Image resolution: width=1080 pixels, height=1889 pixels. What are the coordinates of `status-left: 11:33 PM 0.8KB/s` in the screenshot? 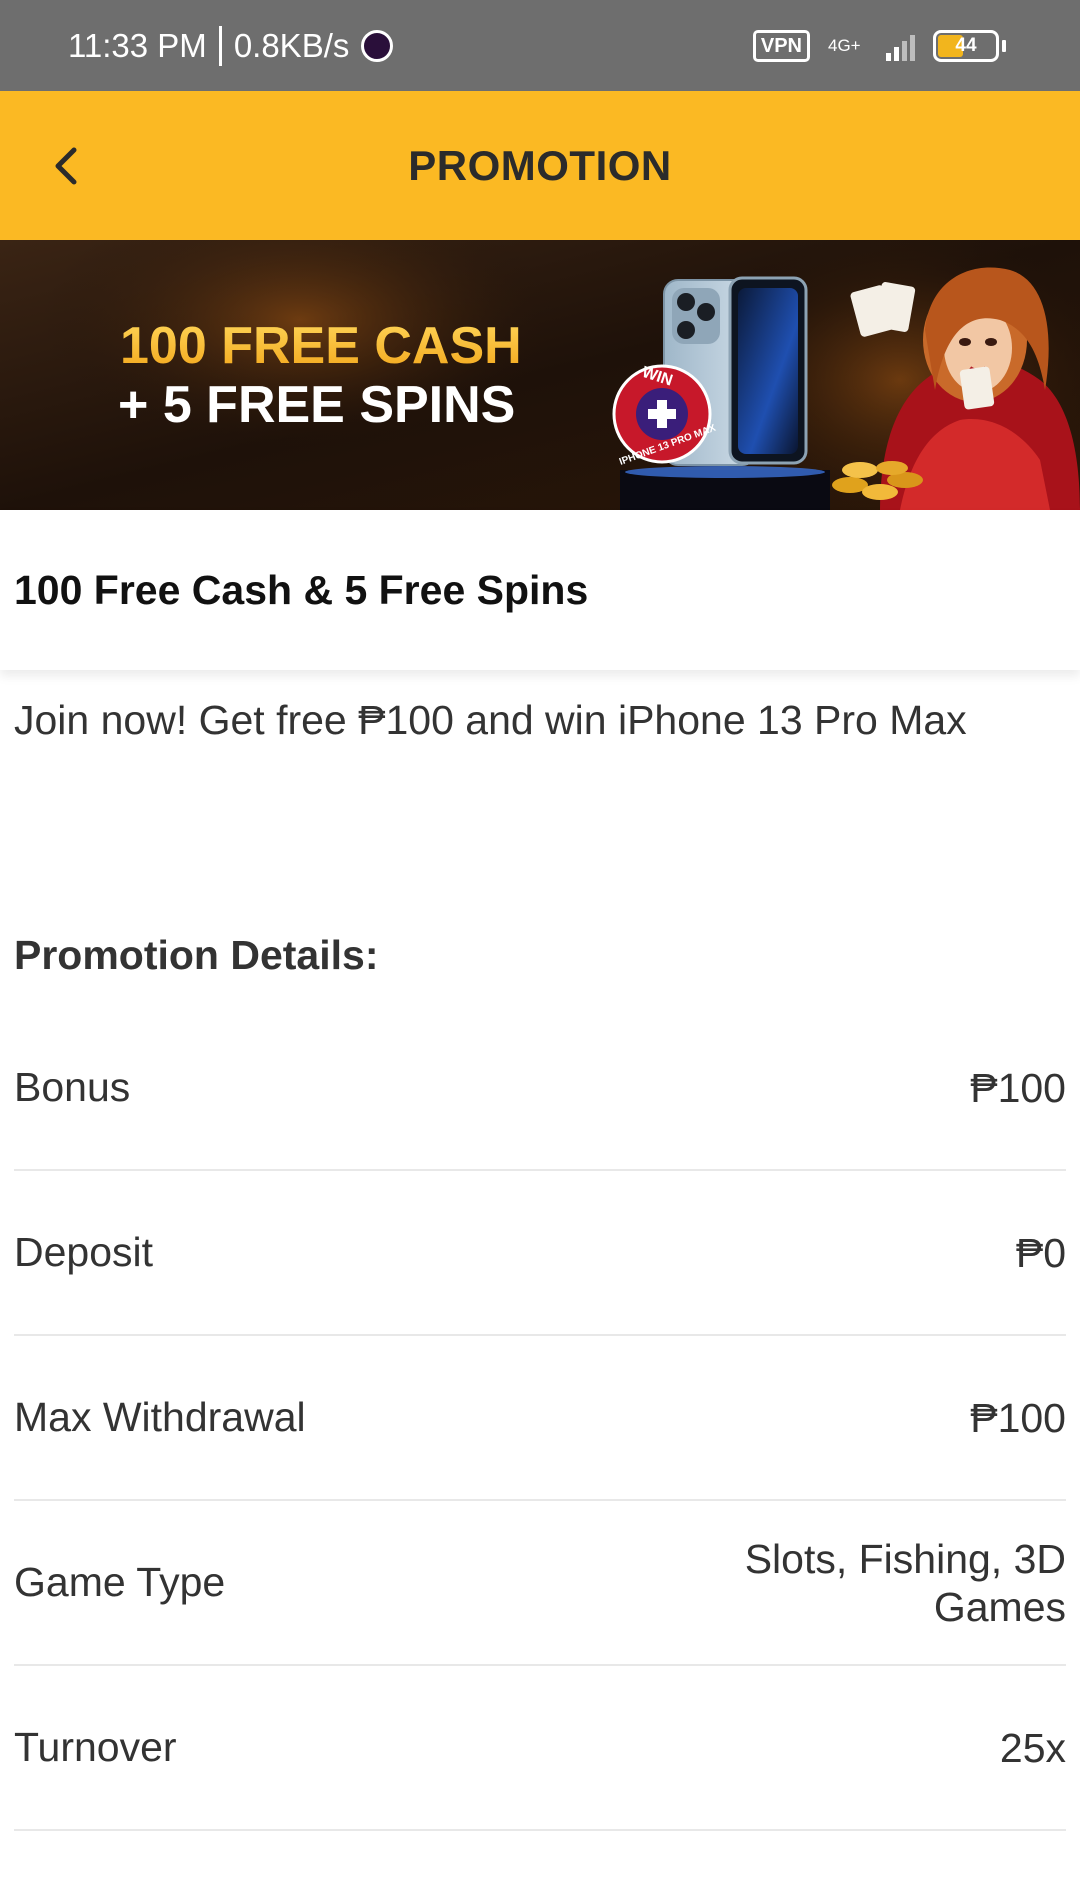 It's located at (231, 45).